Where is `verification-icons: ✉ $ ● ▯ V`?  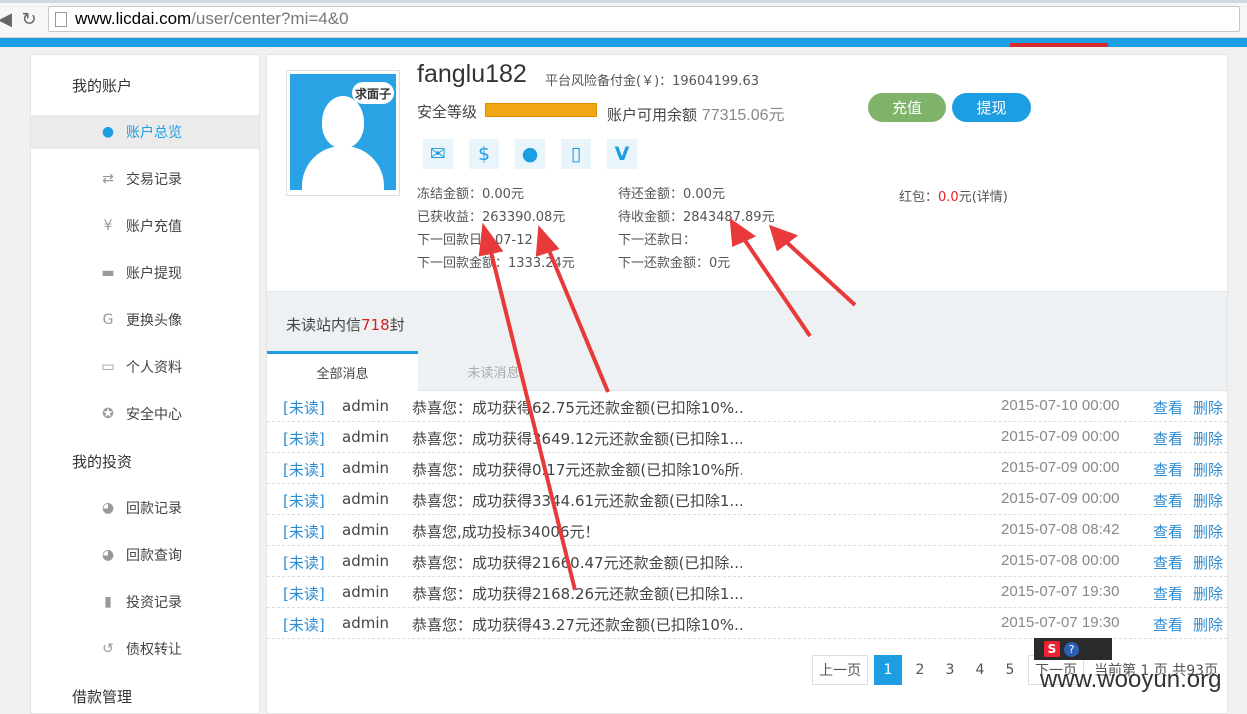 verification-icons: ✉ $ ● ▯ V is located at coordinates (530, 154).